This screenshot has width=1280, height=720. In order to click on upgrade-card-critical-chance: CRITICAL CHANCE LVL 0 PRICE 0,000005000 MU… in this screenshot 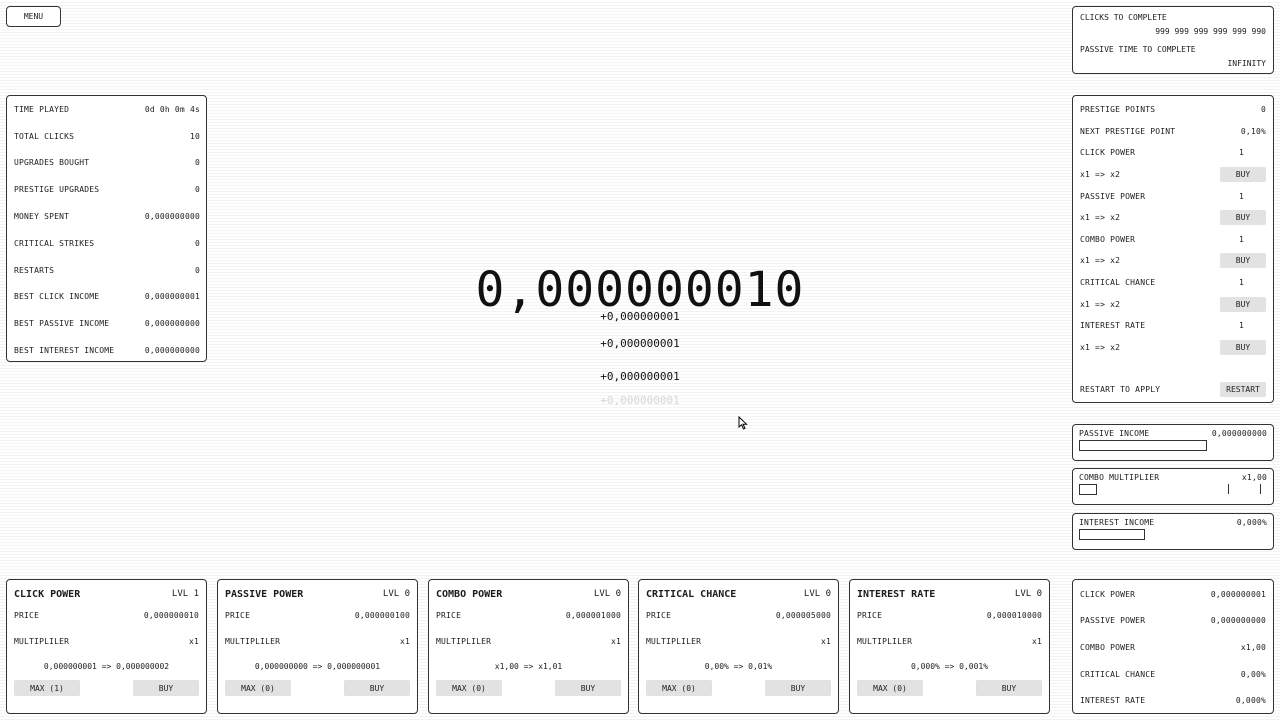, I will do `click(738, 646)`.